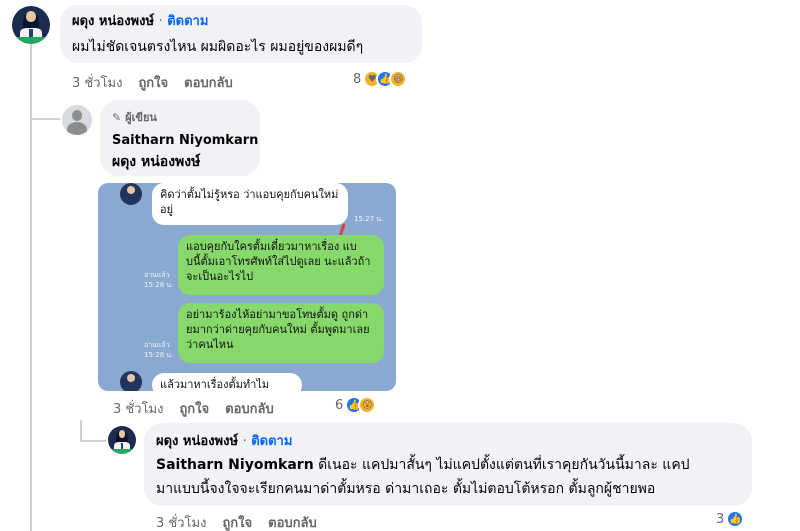 The width and height of the screenshot is (800, 531). What do you see at coordinates (227, 382) in the screenshot?
I see `chat-message: แล้วมาหาเรื่องตั้มทำไม` at bounding box center [227, 382].